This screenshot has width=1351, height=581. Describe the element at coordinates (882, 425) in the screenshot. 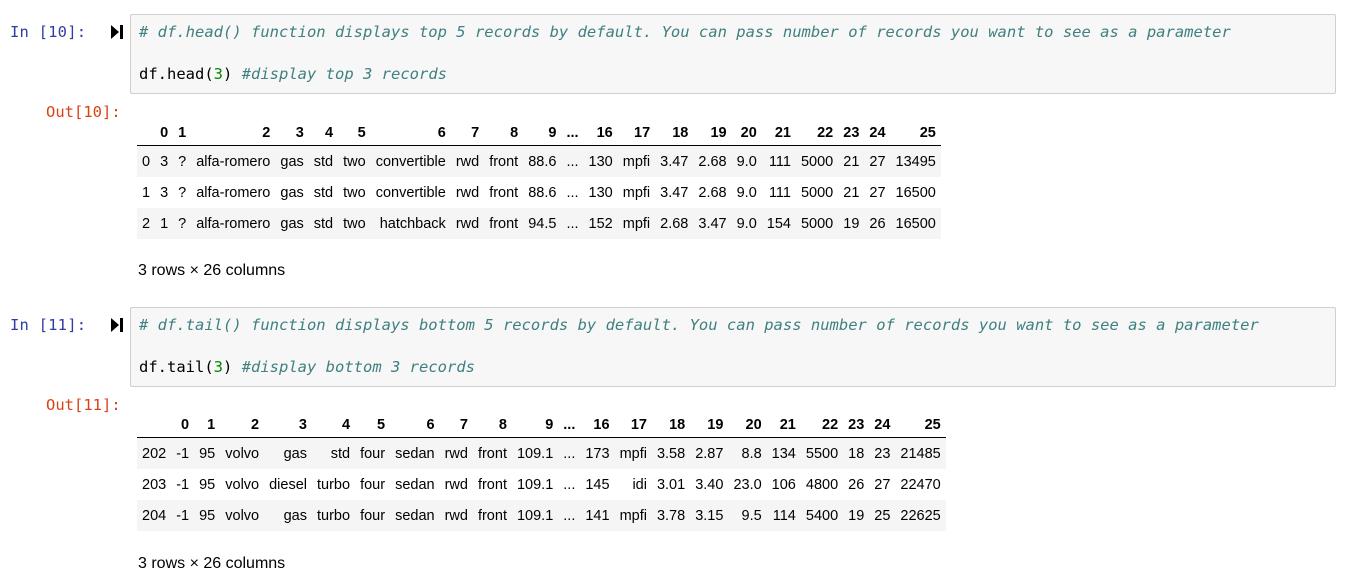

I see `column-header: 24` at that location.